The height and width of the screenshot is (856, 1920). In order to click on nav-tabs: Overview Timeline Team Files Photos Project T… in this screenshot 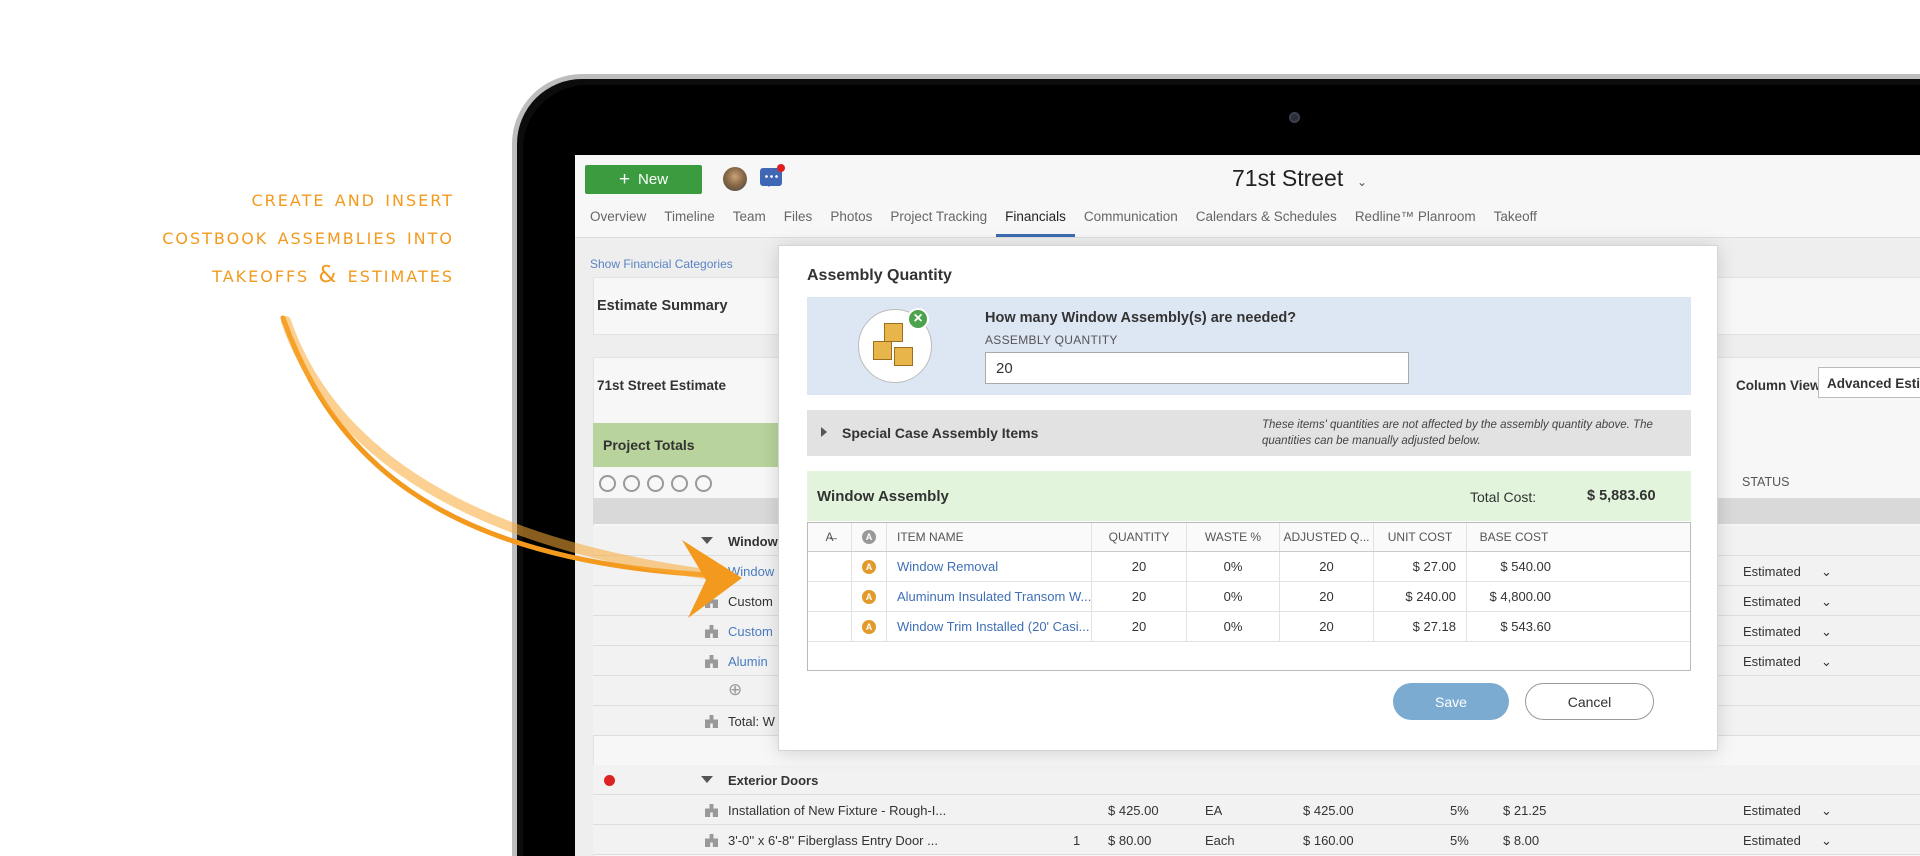, I will do `click(1247, 217)`.